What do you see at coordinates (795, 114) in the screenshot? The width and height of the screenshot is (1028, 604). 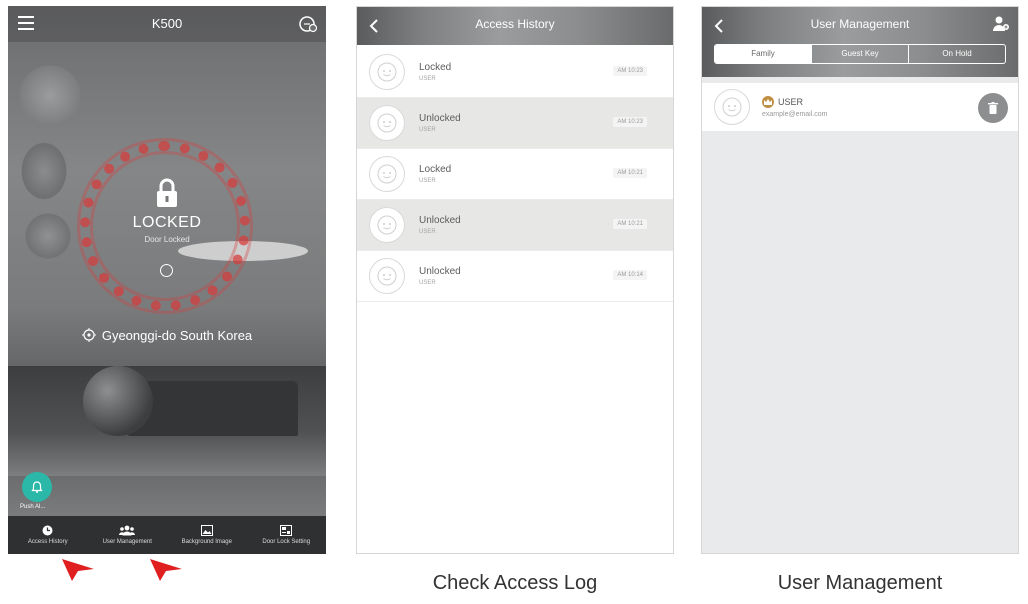 I see `user-email: example@email.com` at bounding box center [795, 114].